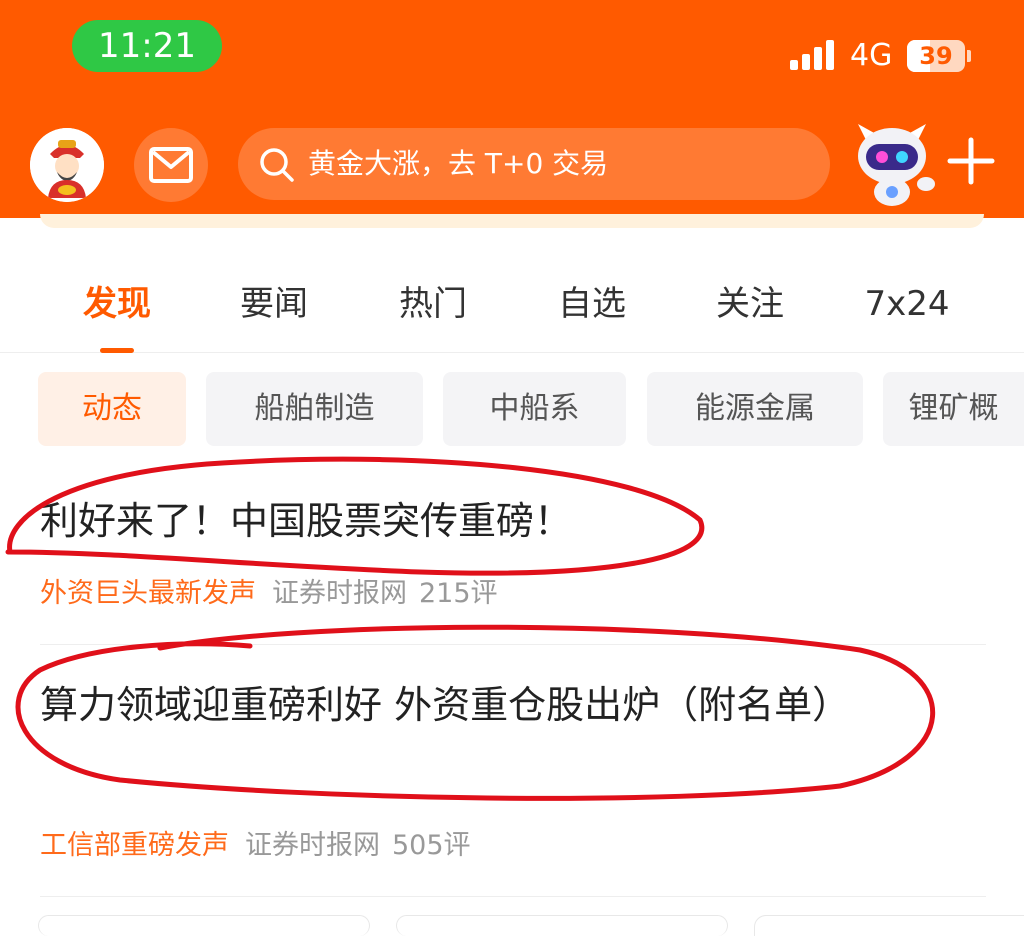  I want to click on robot-icon, so click(892, 164).